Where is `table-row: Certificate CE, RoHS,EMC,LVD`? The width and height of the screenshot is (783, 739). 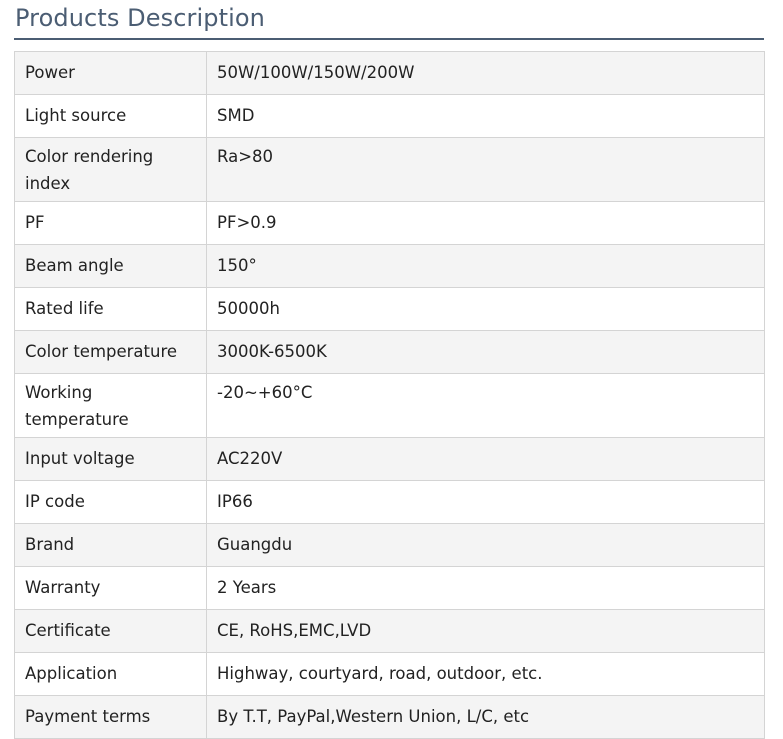
table-row: Certificate CE, RoHS,EMC,LVD is located at coordinates (389, 631).